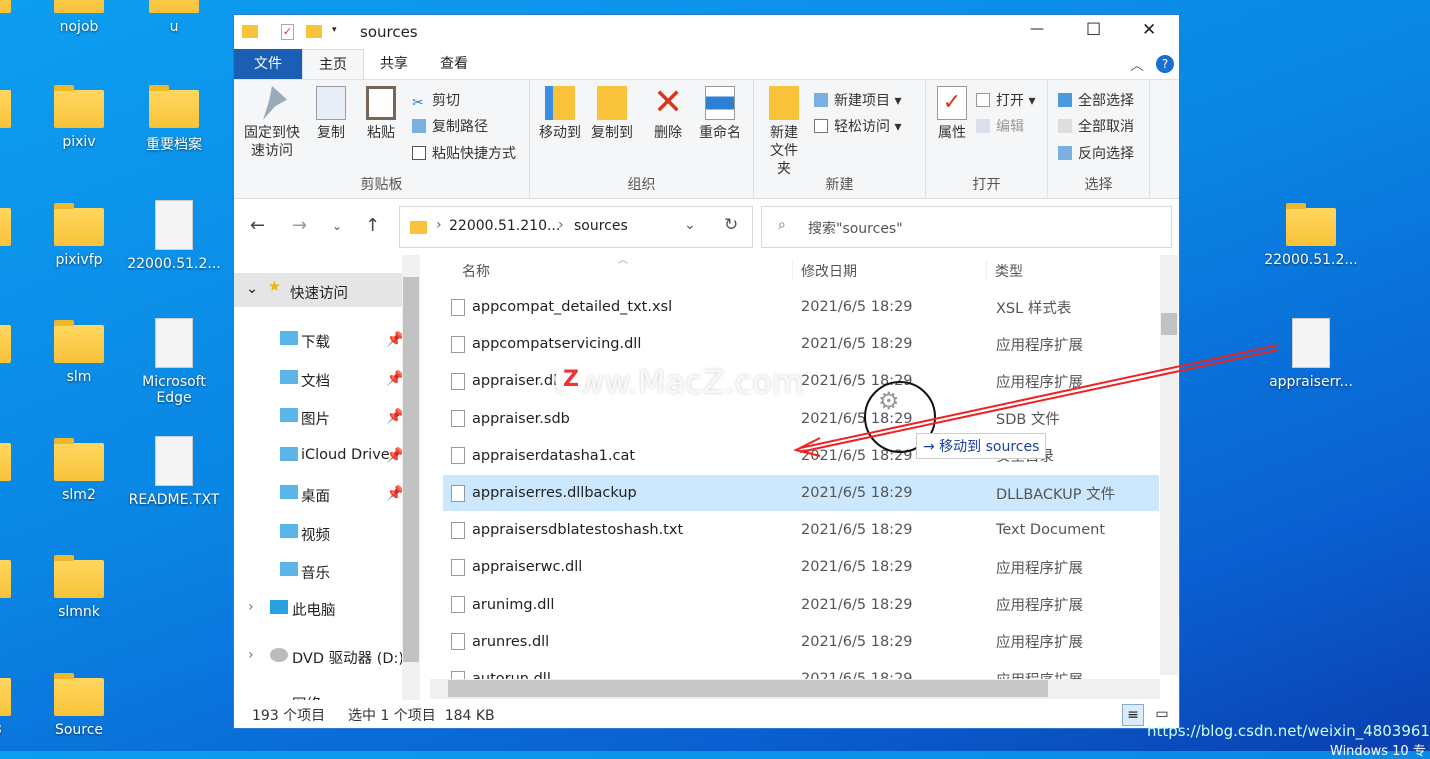 Image resolution: width=1430 pixels, height=759 pixels. What do you see at coordinates (1378, 751) in the screenshot?
I see `windows-version-text: Windows 10 专` at bounding box center [1378, 751].